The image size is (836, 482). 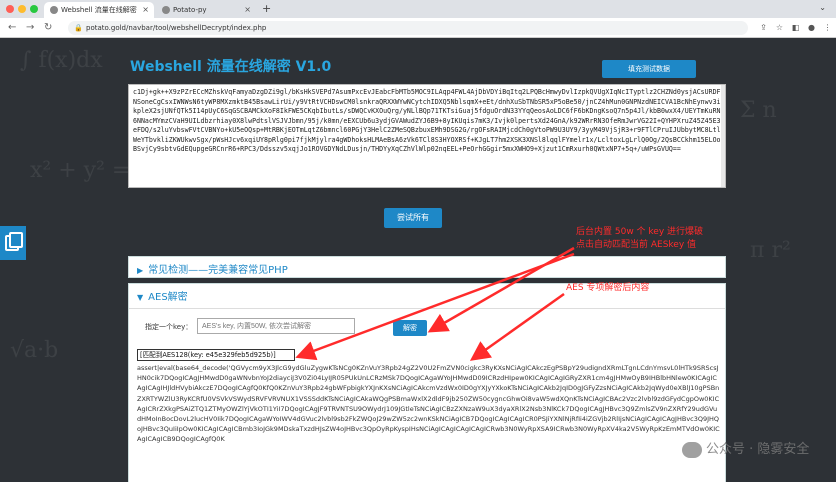 I want to click on panel-title: 常见检测——完美兼容常见PHP, so click(x=218, y=270).